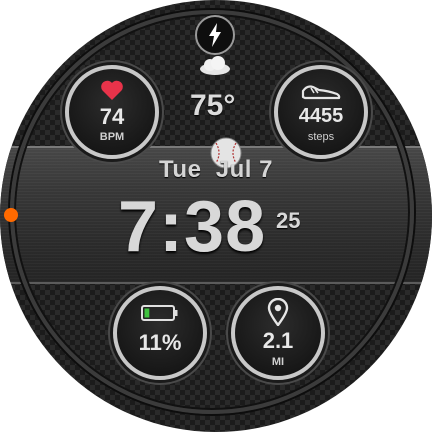  What do you see at coordinates (11, 215) in the screenshot?
I see `indicator-dot` at bounding box center [11, 215].